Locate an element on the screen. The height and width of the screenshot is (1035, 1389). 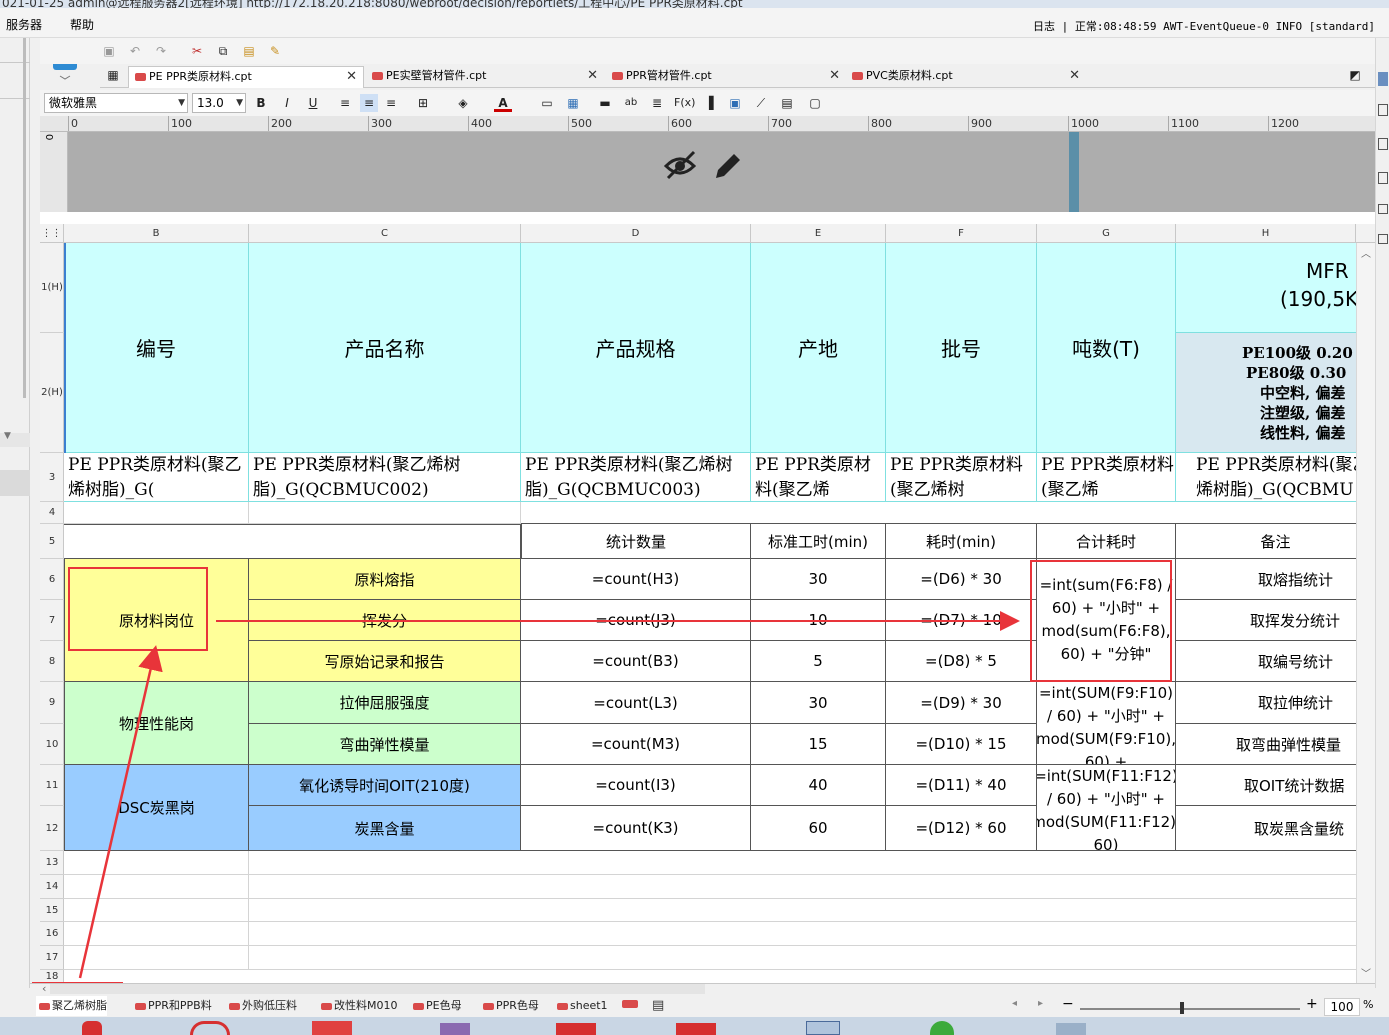
sheet-tab-label: 改性料M010 is located at coordinates (366, 1005).